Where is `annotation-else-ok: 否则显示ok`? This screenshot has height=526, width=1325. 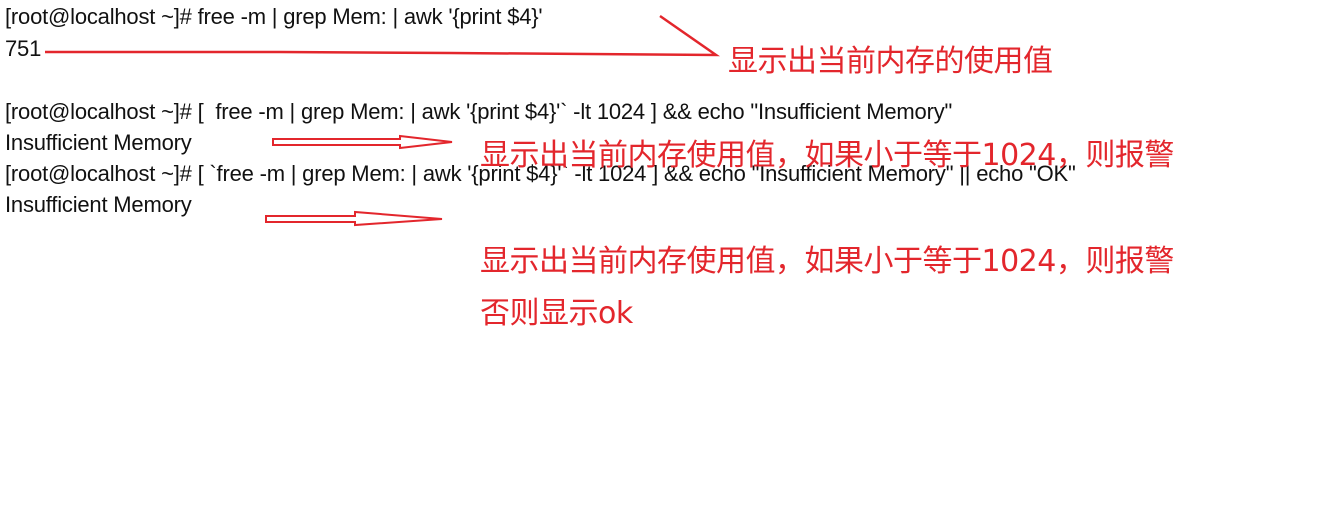
annotation-else-ok: 否则显示ok is located at coordinates (556, 313).